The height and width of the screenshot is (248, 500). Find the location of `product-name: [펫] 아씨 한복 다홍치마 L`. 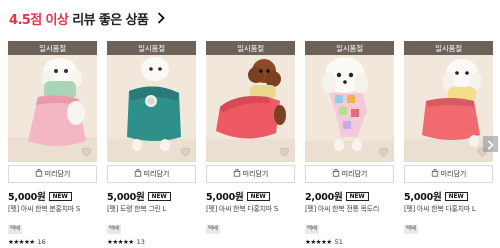

product-name: [펫] 아씨 한복 다홍치마 L is located at coordinates (448, 209).